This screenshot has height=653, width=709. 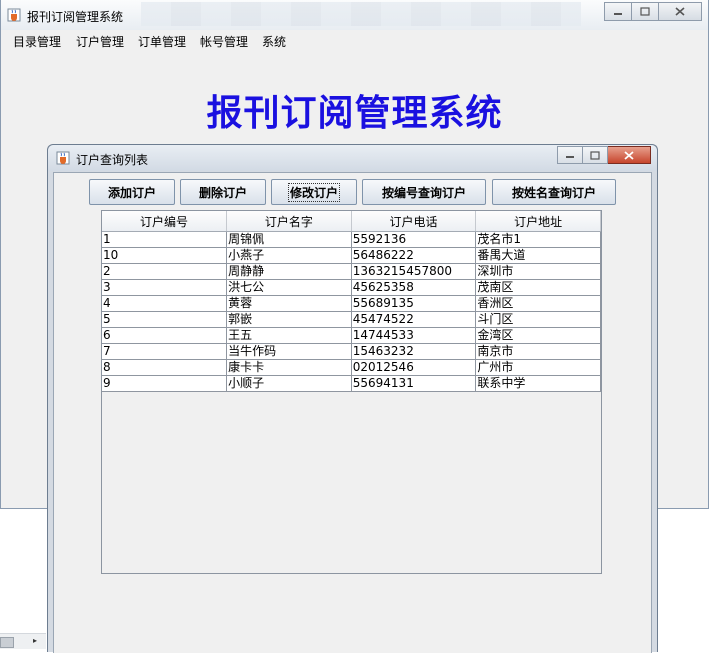 I want to click on table-row: 5 郭嵌 45474522 斗门区, so click(x=351, y=319).